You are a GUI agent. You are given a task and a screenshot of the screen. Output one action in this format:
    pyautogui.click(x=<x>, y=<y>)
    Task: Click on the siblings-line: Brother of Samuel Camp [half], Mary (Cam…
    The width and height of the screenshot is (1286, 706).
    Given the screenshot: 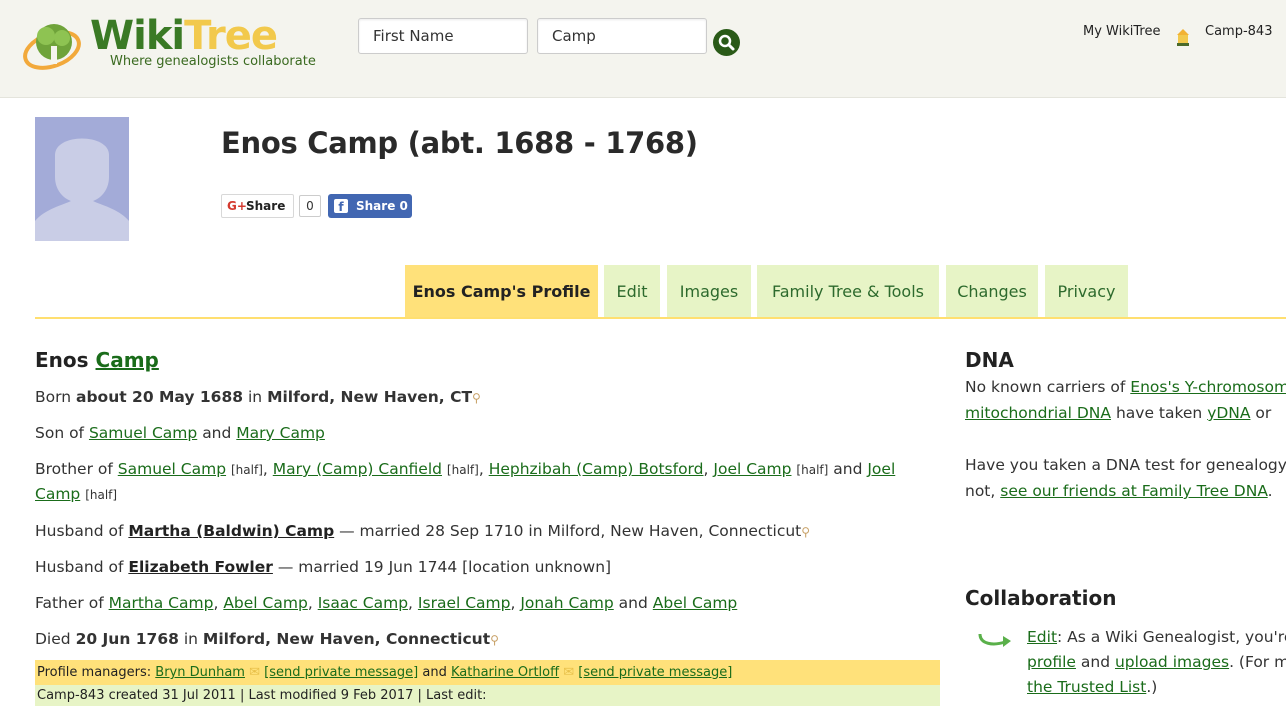 What is the action you would take?
    pyautogui.click(x=465, y=469)
    